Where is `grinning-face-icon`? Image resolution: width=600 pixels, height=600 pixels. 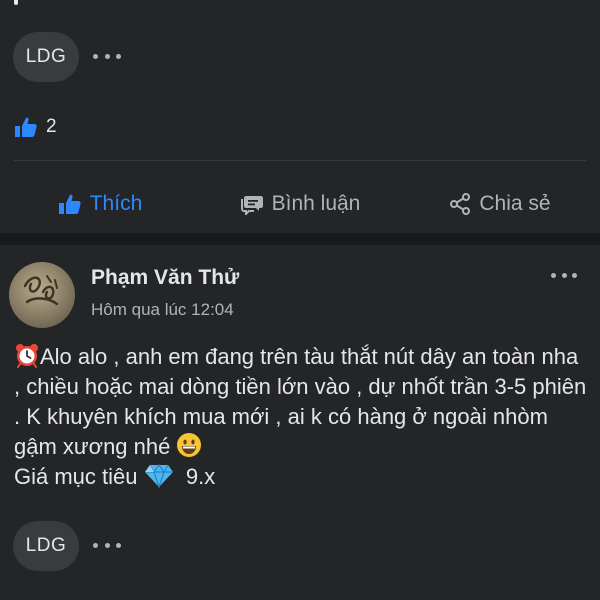
grinning-face-icon is located at coordinates (189, 445).